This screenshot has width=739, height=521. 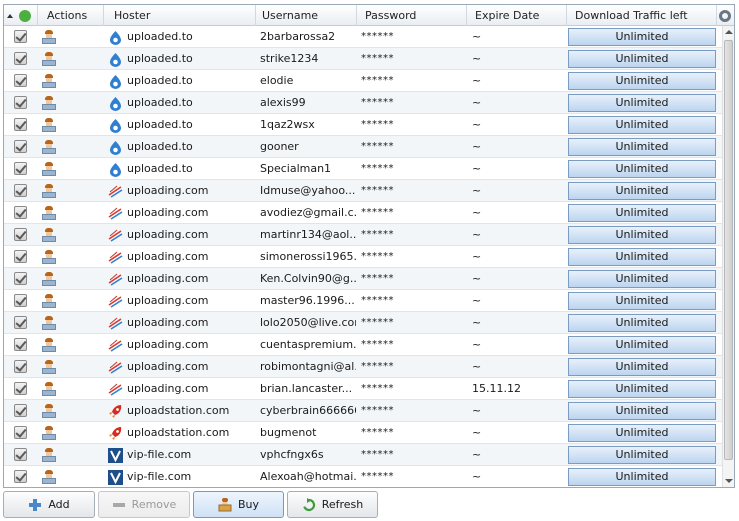 I want to click on table-row: uploaded.to strike1234 ****** ~ Unlimited, so click(x=363, y=59).